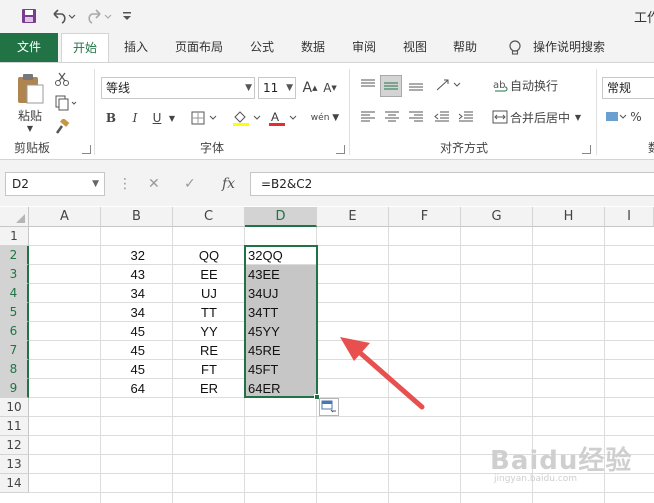 The width and height of the screenshot is (654, 503). Describe the element at coordinates (209, 217) in the screenshot. I see `column-header-c: C` at that location.